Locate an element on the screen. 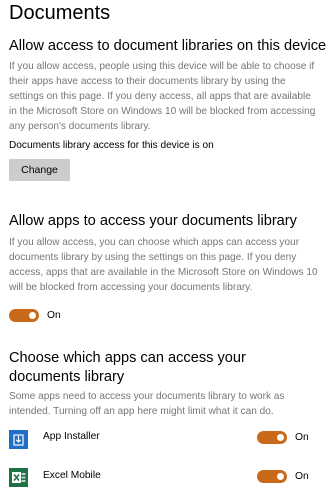 The image size is (329, 500). app-name: App Installer is located at coordinates (71, 436).